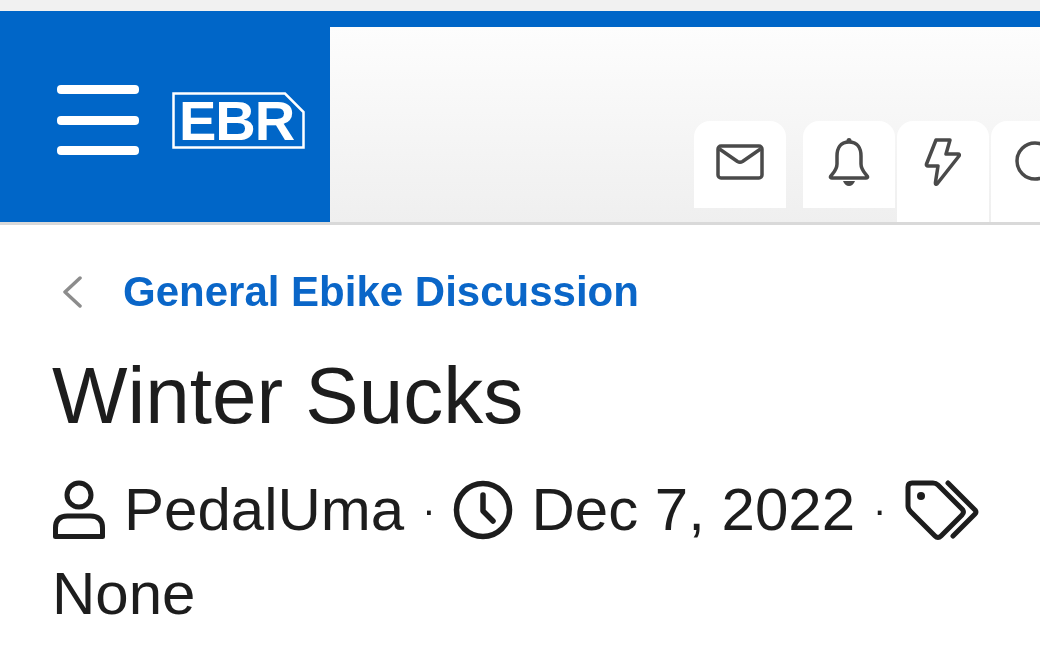  Describe the element at coordinates (288, 396) in the screenshot. I see `thread-title: Winter Sucks` at that location.